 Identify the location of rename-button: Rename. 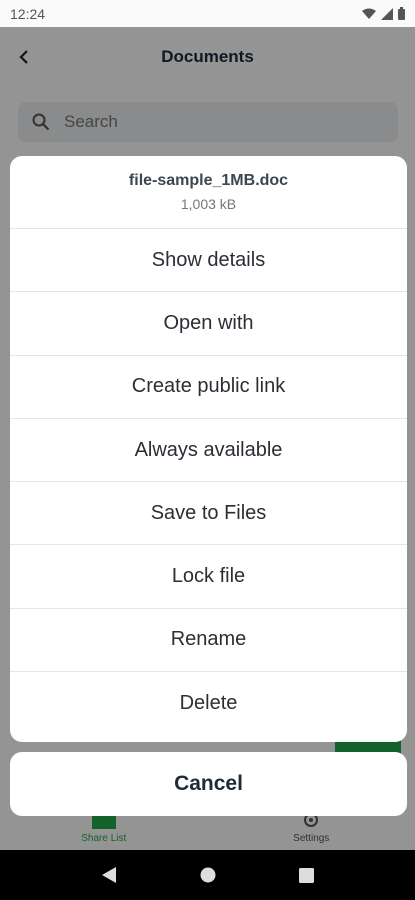
(208, 641).